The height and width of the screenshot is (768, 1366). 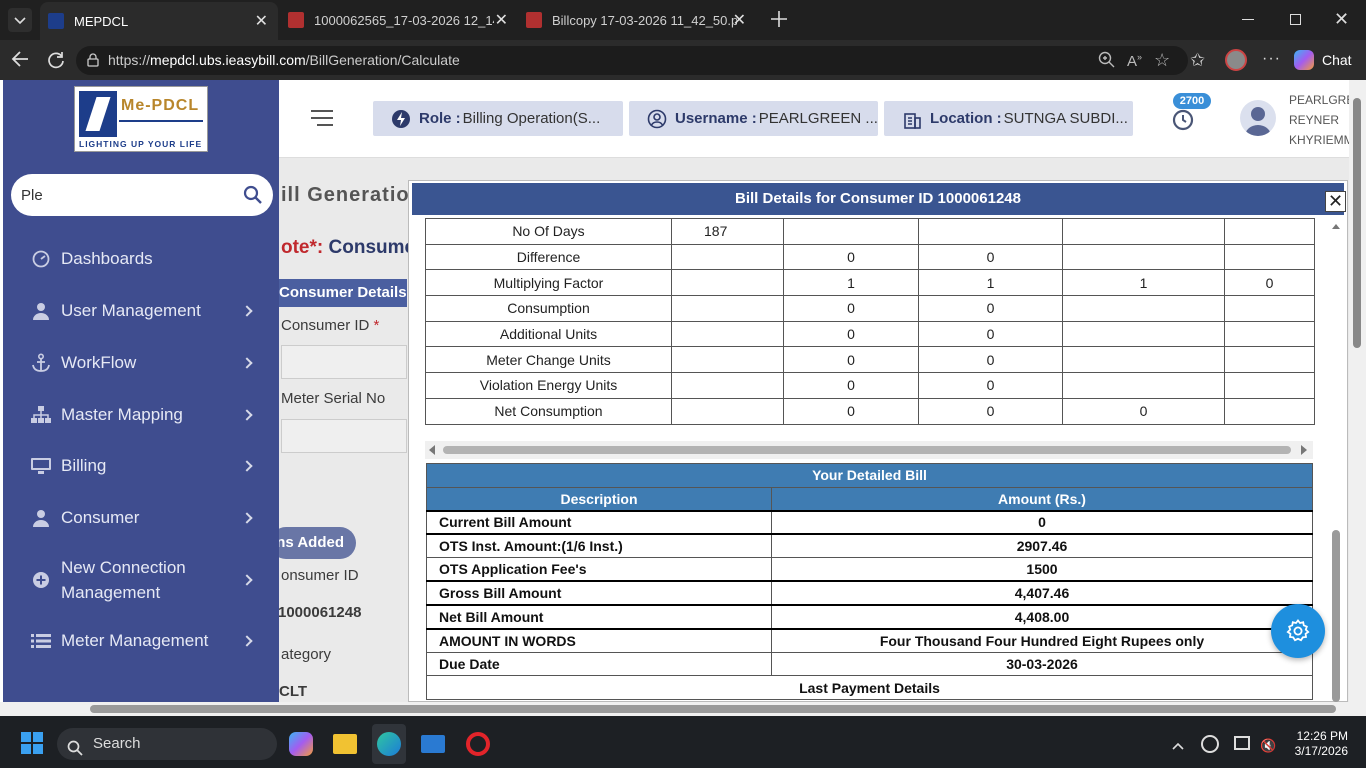 What do you see at coordinates (599, 546) in the screenshot?
I see `bill-description: OTS Inst. Amount:(1/6 Inst.)` at bounding box center [599, 546].